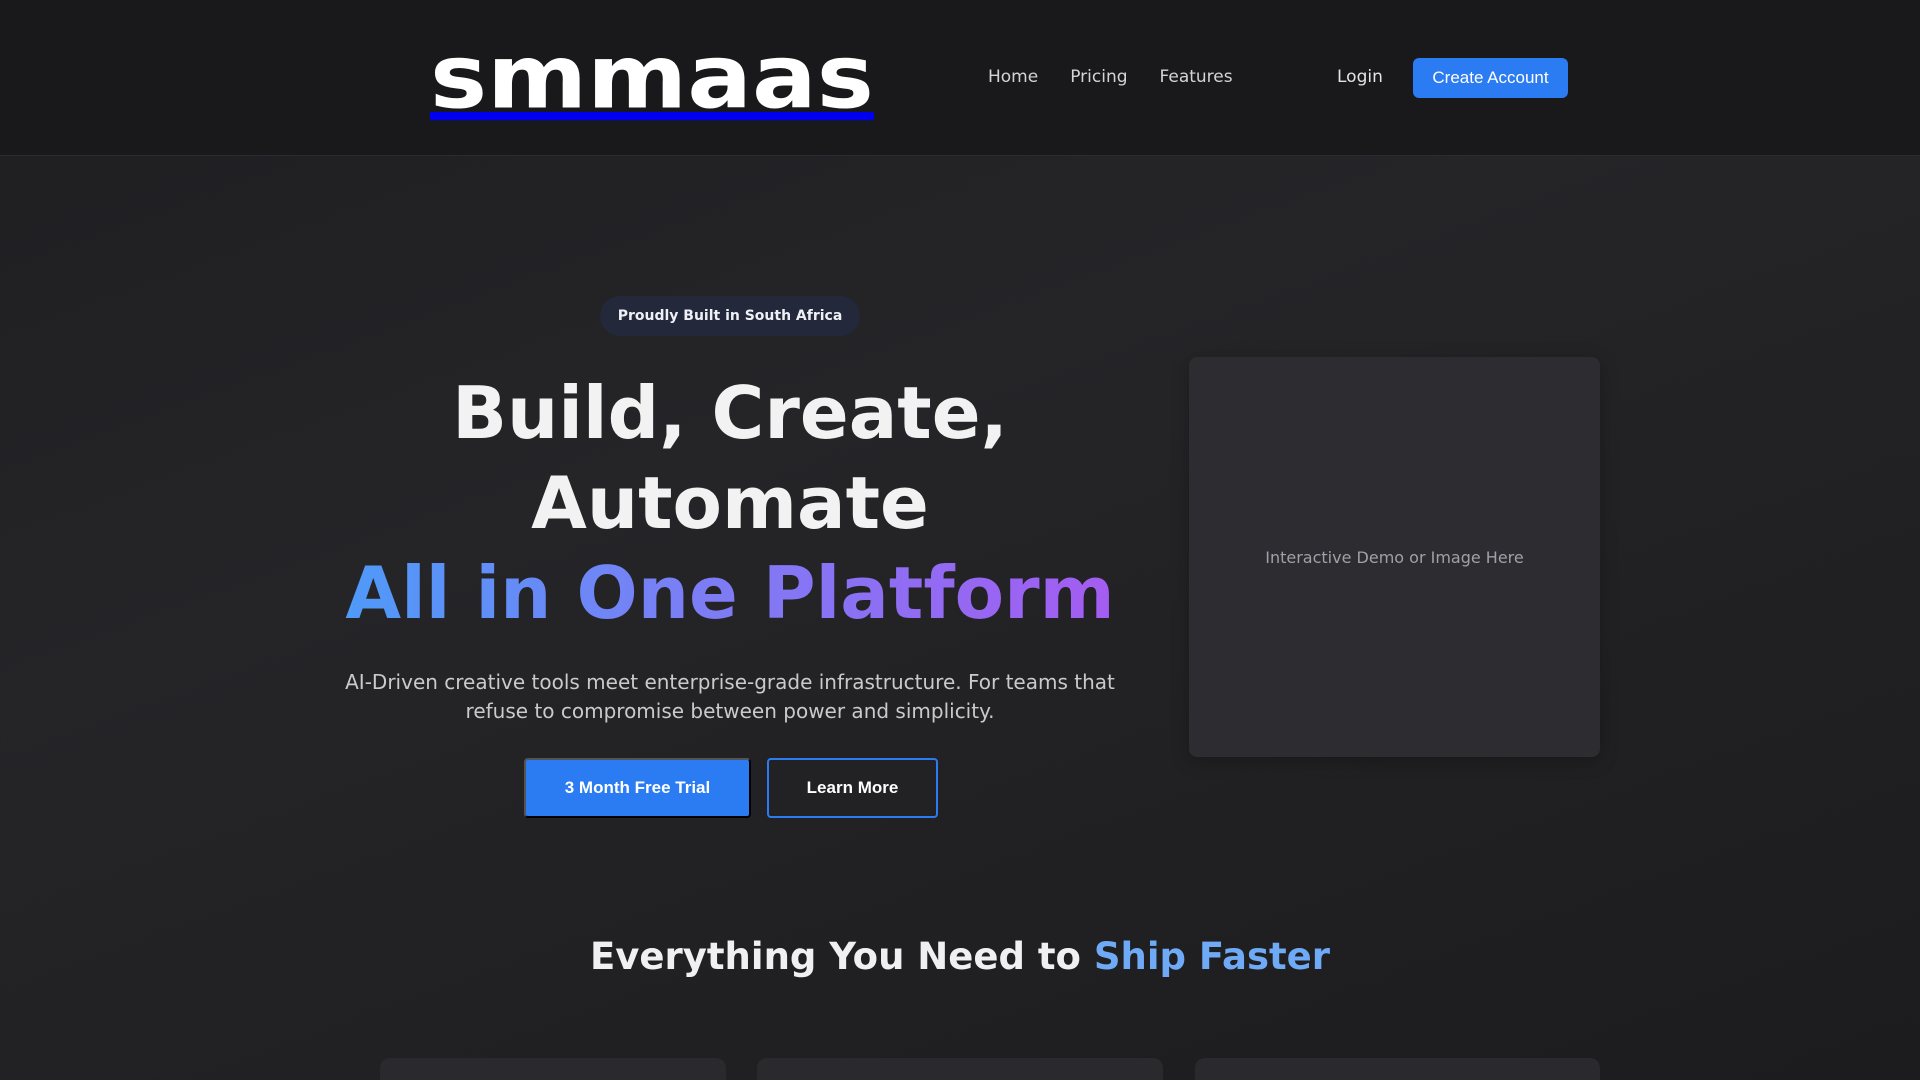 The height and width of the screenshot is (1080, 1920). I want to click on features-title-accent: Ship Faster, so click(1211, 956).